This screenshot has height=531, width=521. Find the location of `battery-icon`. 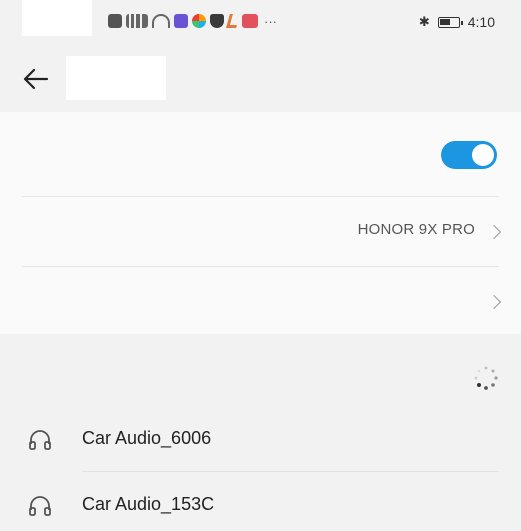

battery-icon is located at coordinates (450, 22).